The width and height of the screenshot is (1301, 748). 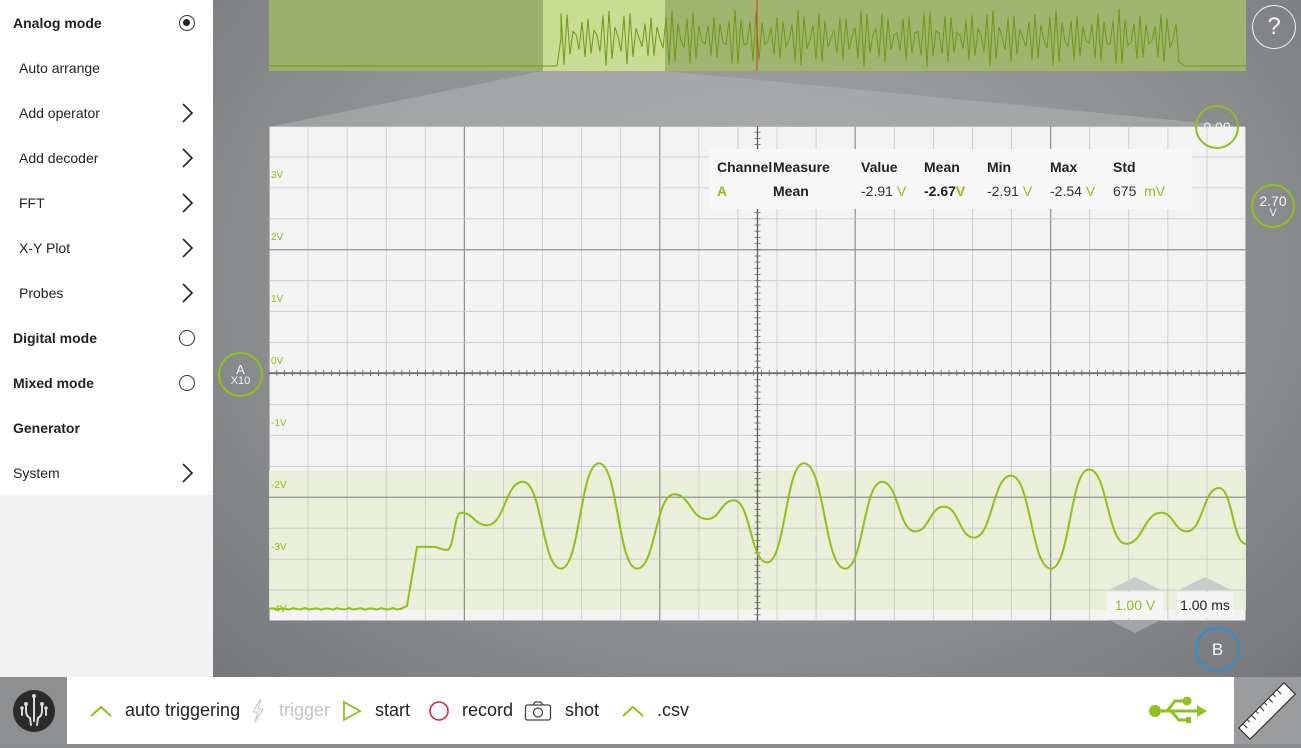 I want to click on sidebar-item-label: Generator, so click(x=46, y=427).